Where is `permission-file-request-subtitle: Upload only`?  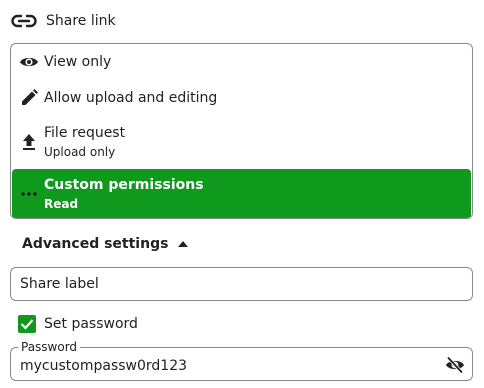 permission-file-request-subtitle: Upload only is located at coordinates (80, 152).